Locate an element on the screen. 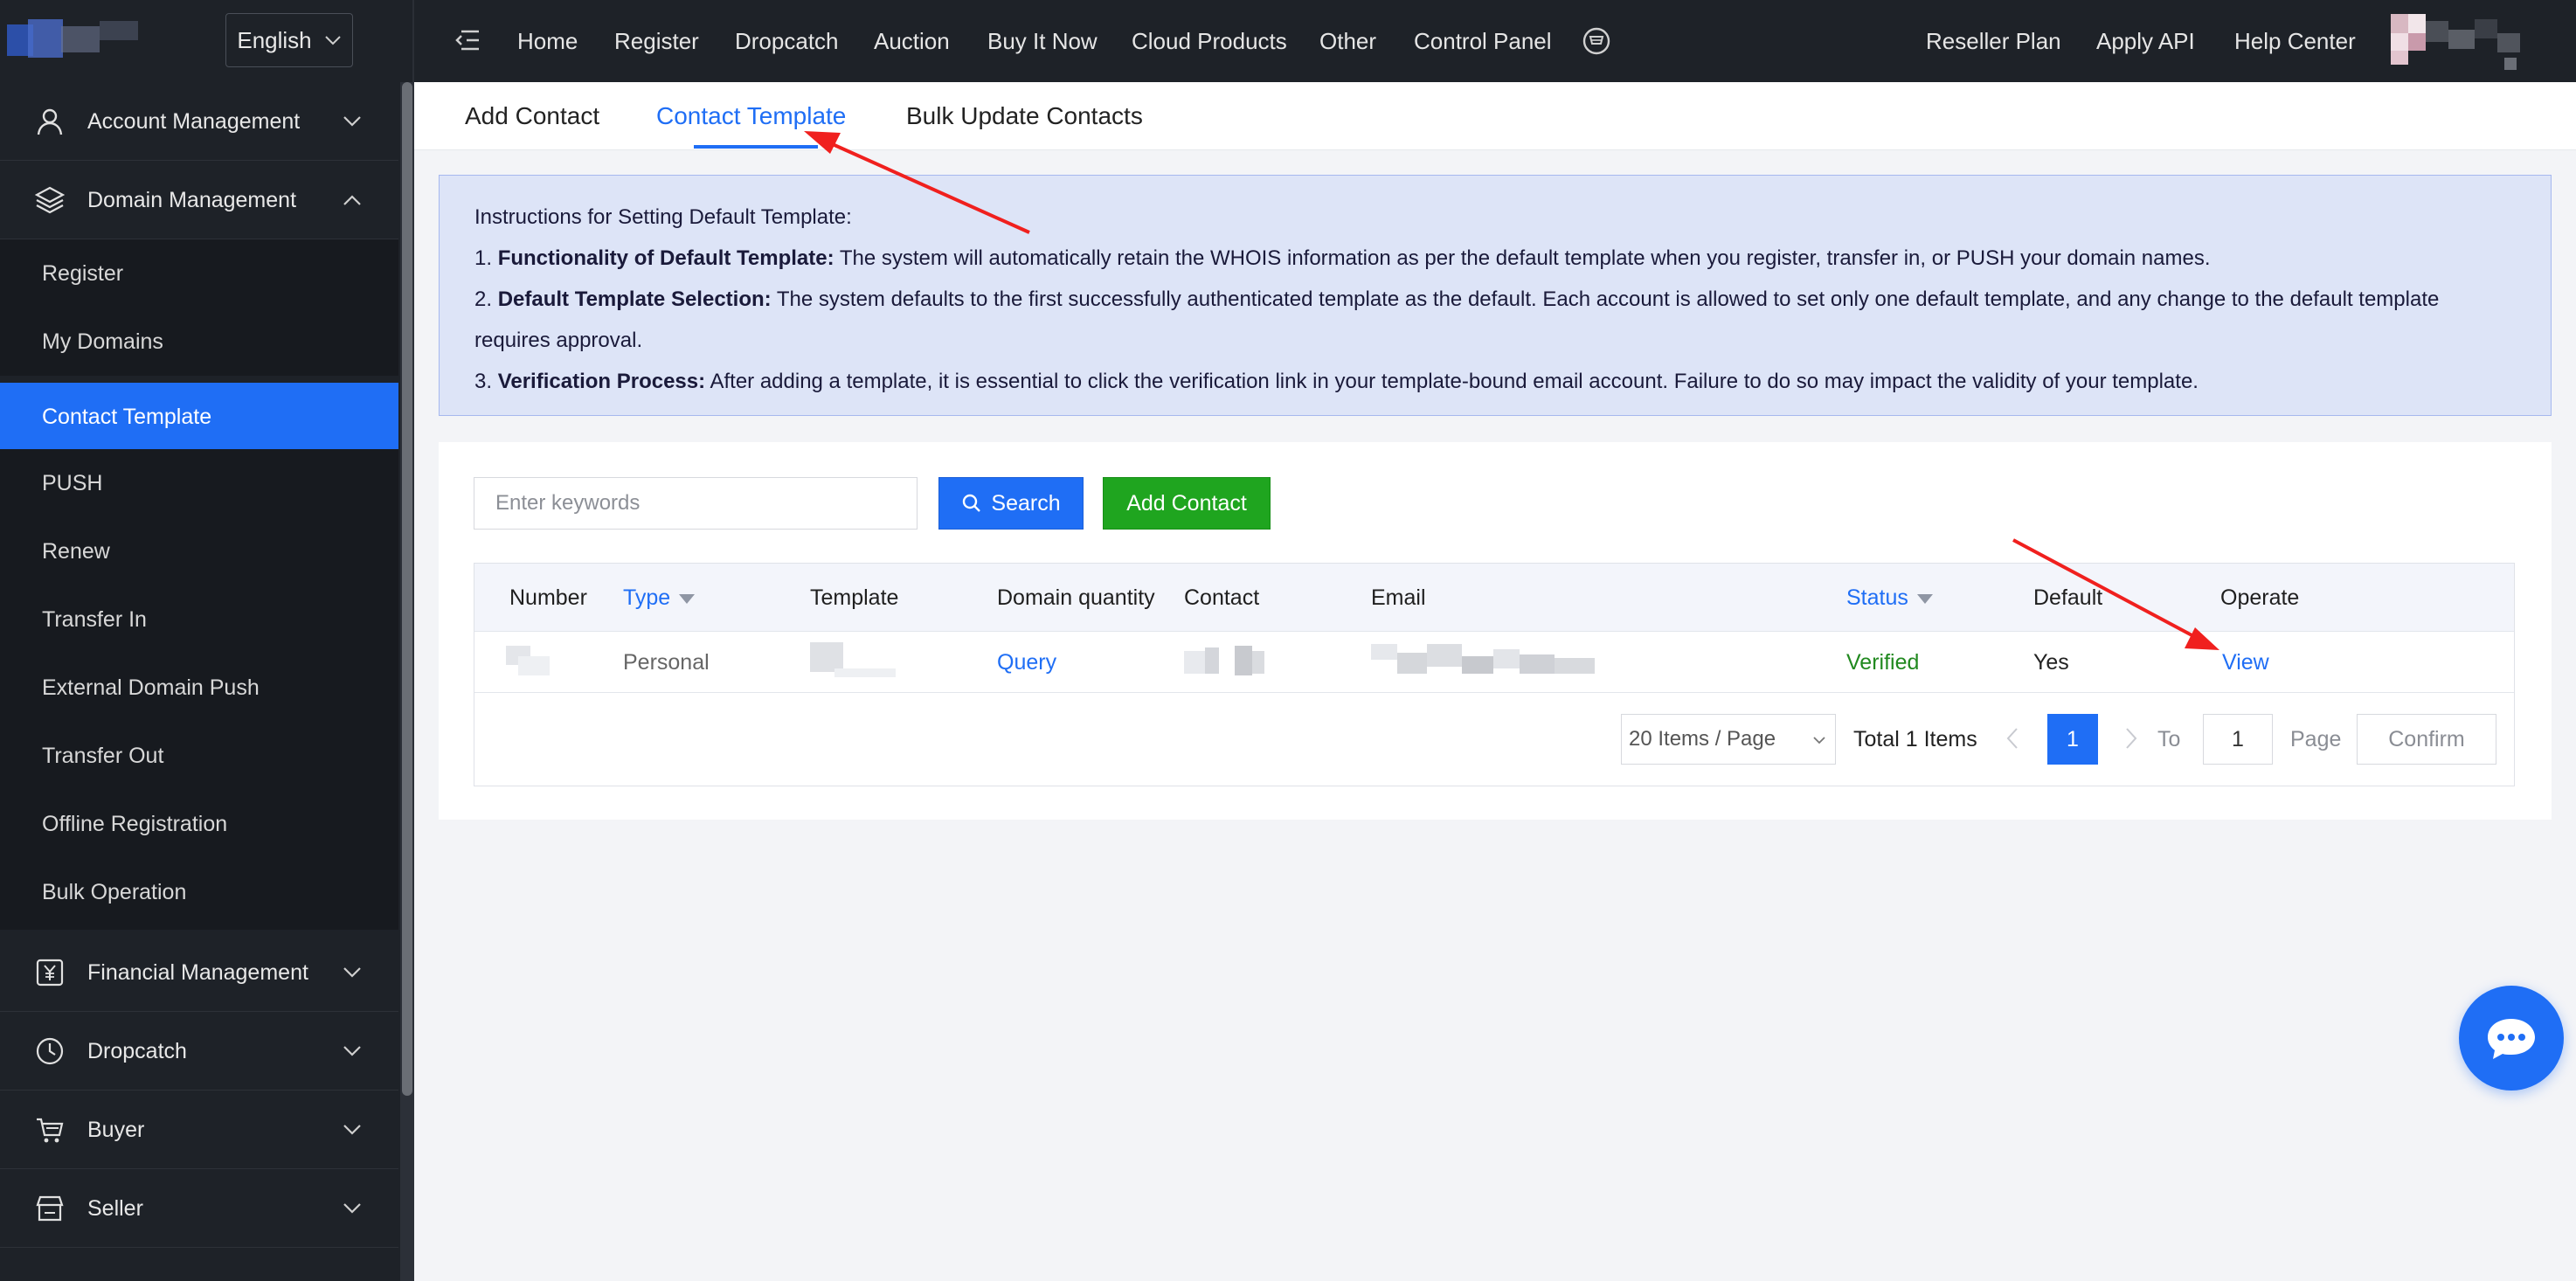 The width and height of the screenshot is (2576, 1281). sidebar-item-register: Register is located at coordinates (199, 273).